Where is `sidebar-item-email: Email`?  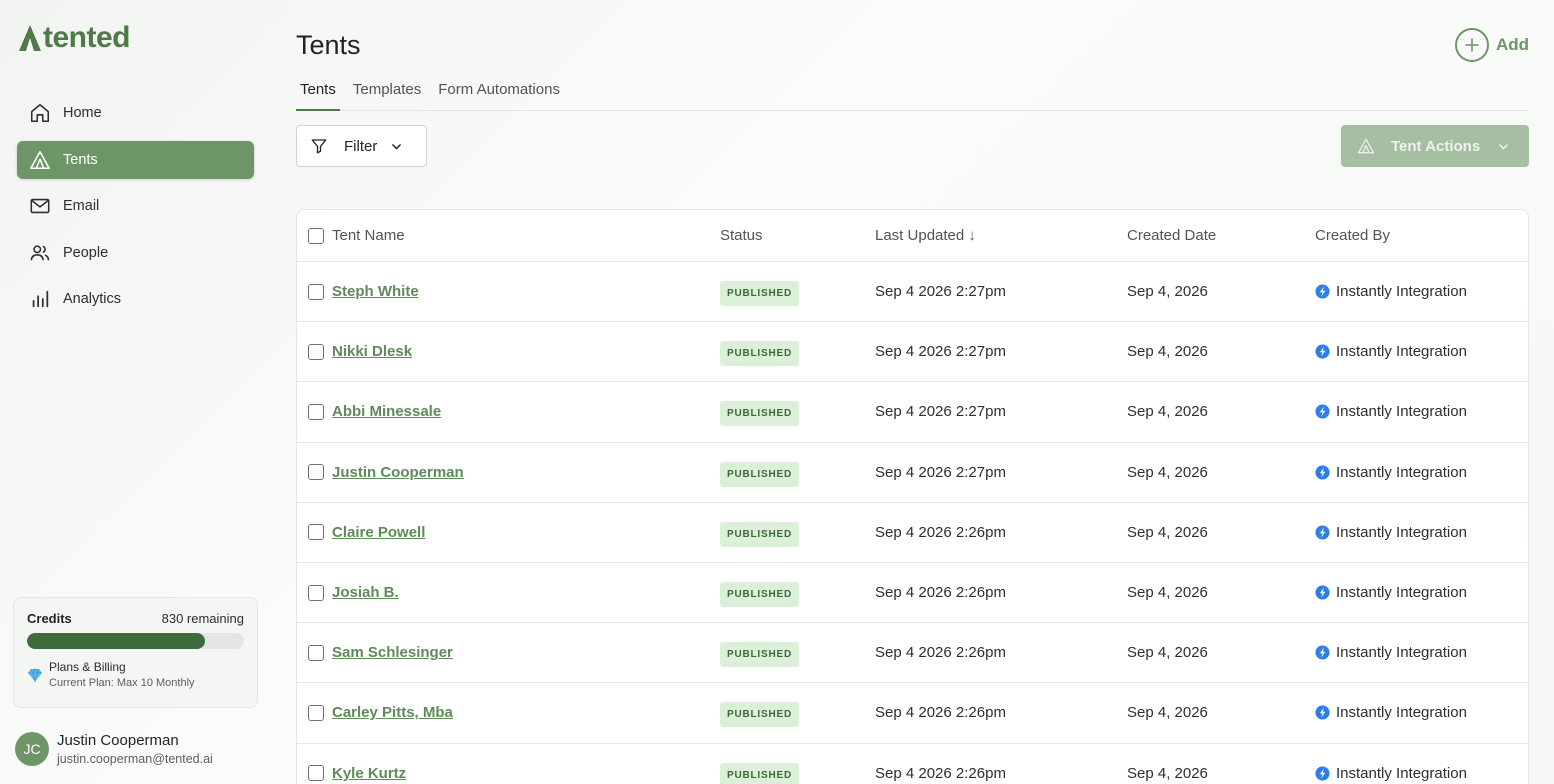
sidebar-item-email: Email is located at coordinates (135, 206).